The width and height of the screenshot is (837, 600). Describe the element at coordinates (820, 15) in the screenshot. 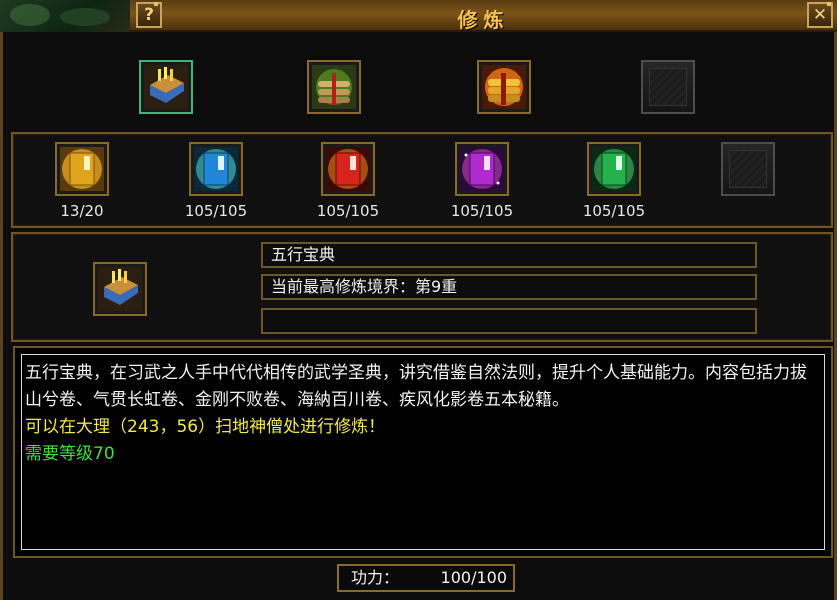

I see `close-button: ✕` at that location.